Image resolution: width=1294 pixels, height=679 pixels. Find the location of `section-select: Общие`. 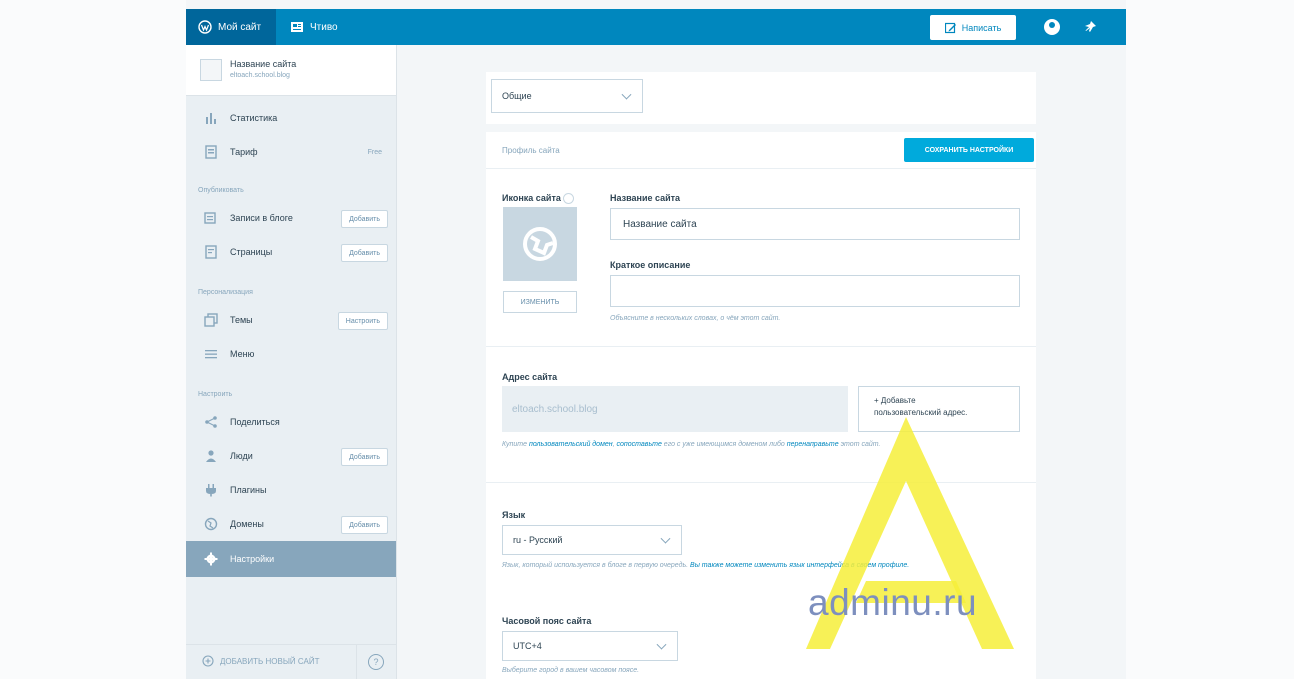

section-select: Общие is located at coordinates (567, 96).